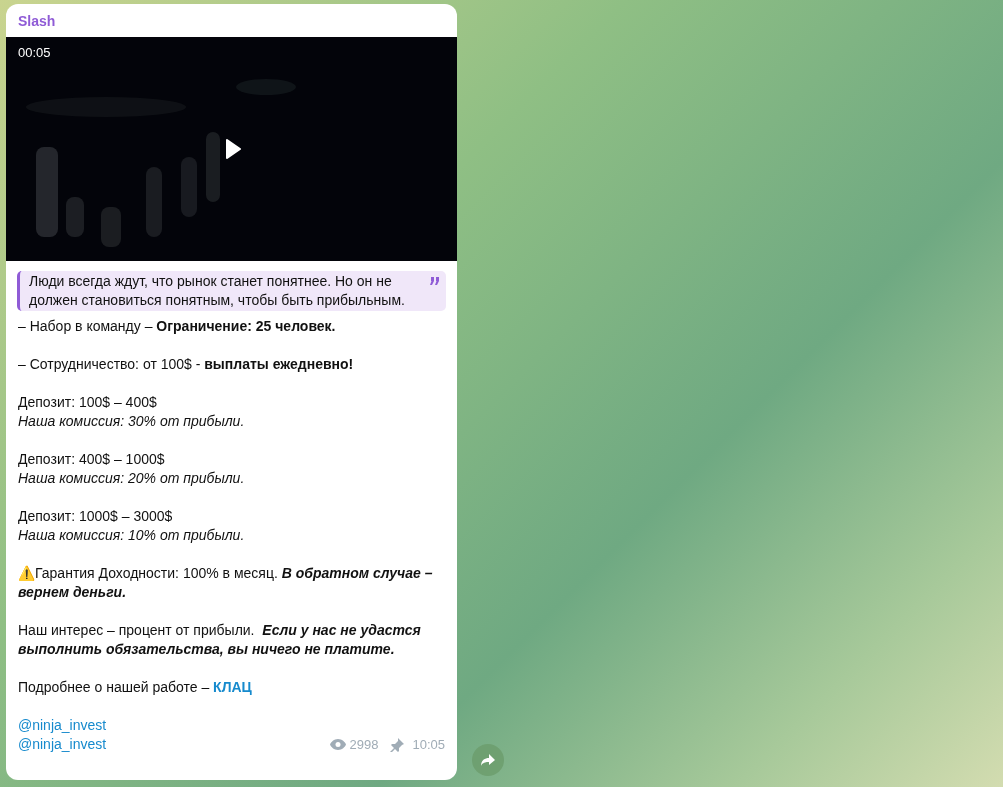  What do you see at coordinates (364, 745) in the screenshot?
I see `view-count: 2998` at bounding box center [364, 745].